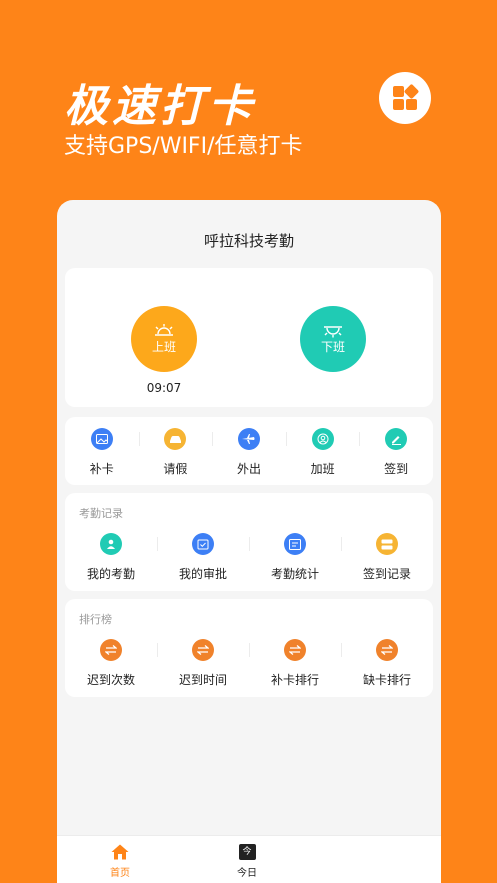  I want to click on card-title: 呼拉科技考勤, so click(248, 241).